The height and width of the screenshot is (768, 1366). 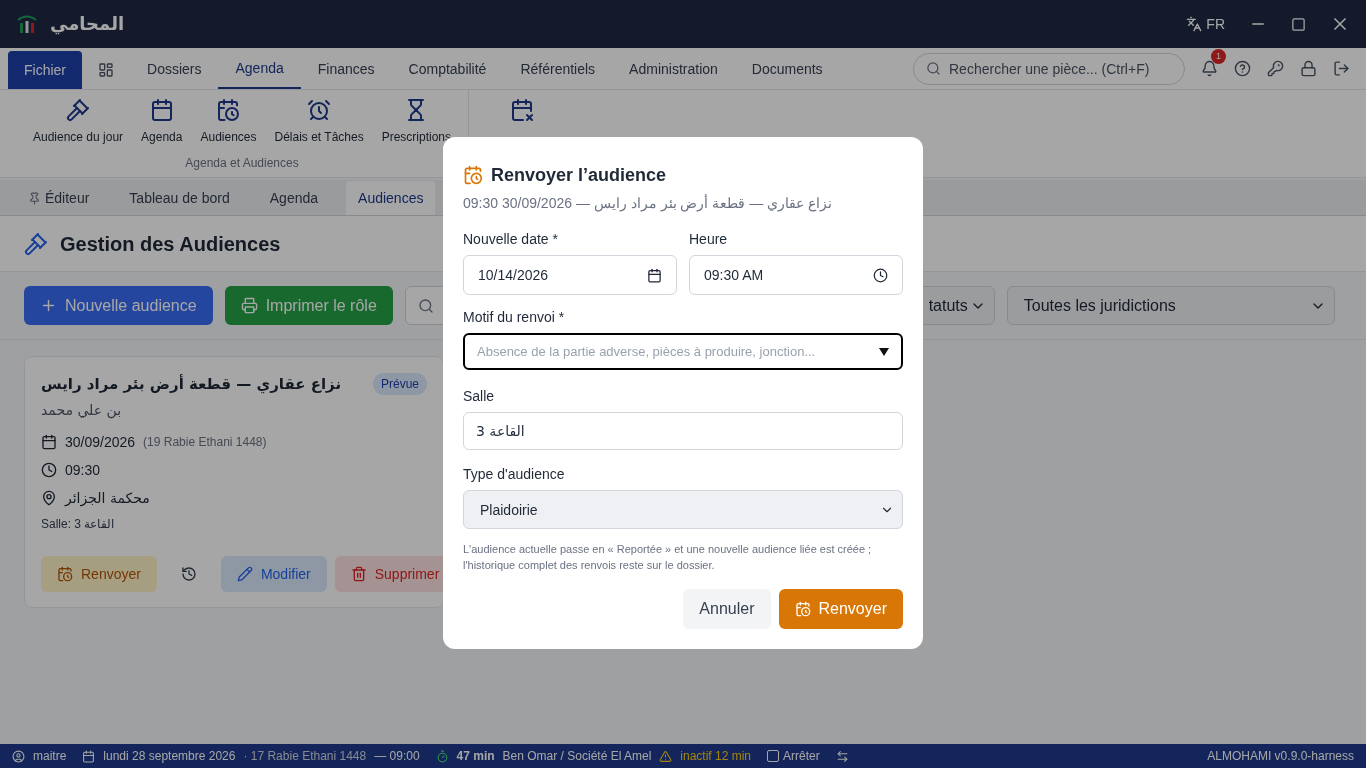 I want to click on app-title: المحامي, so click(x=87, y=24).